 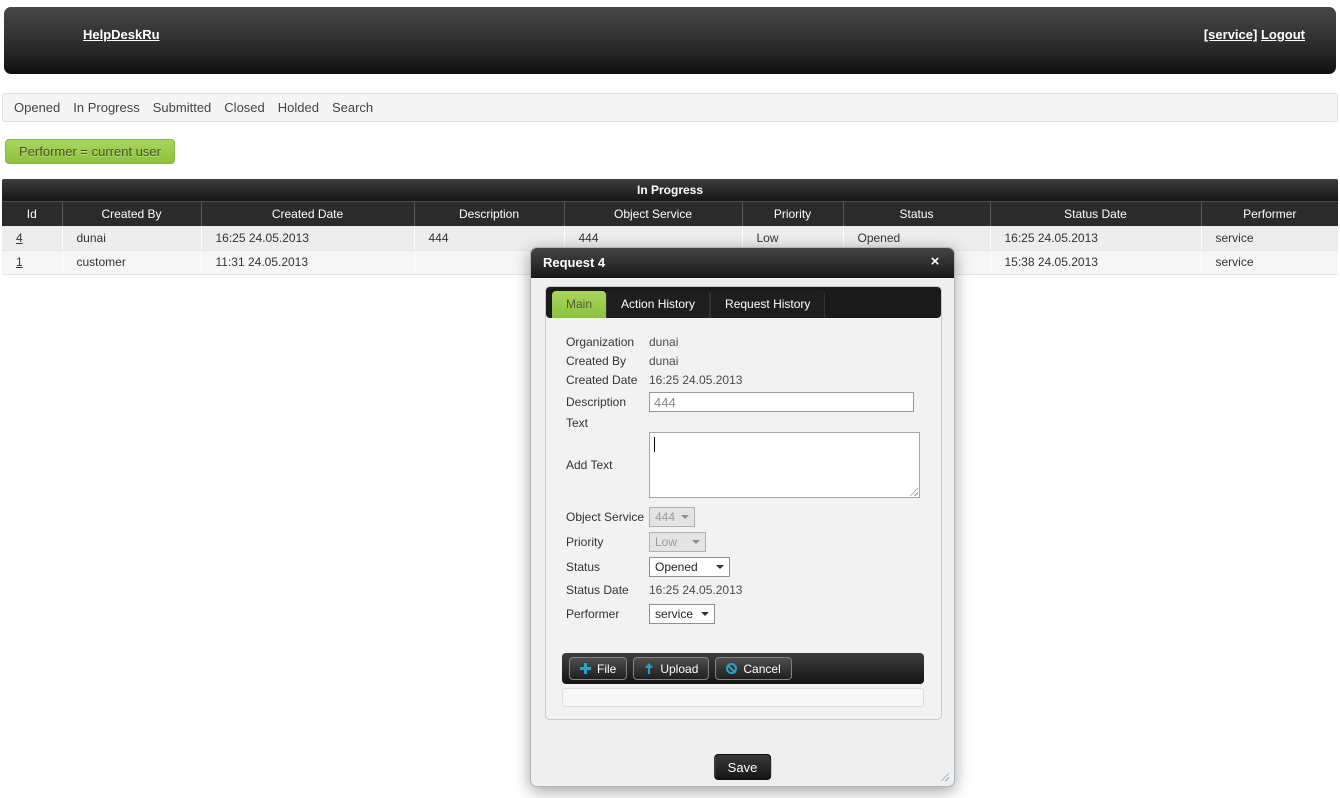 What do you see at coordinates (583, 566) in the screenshot?
I see `status-label: Status` at bounding box center [583, 566].